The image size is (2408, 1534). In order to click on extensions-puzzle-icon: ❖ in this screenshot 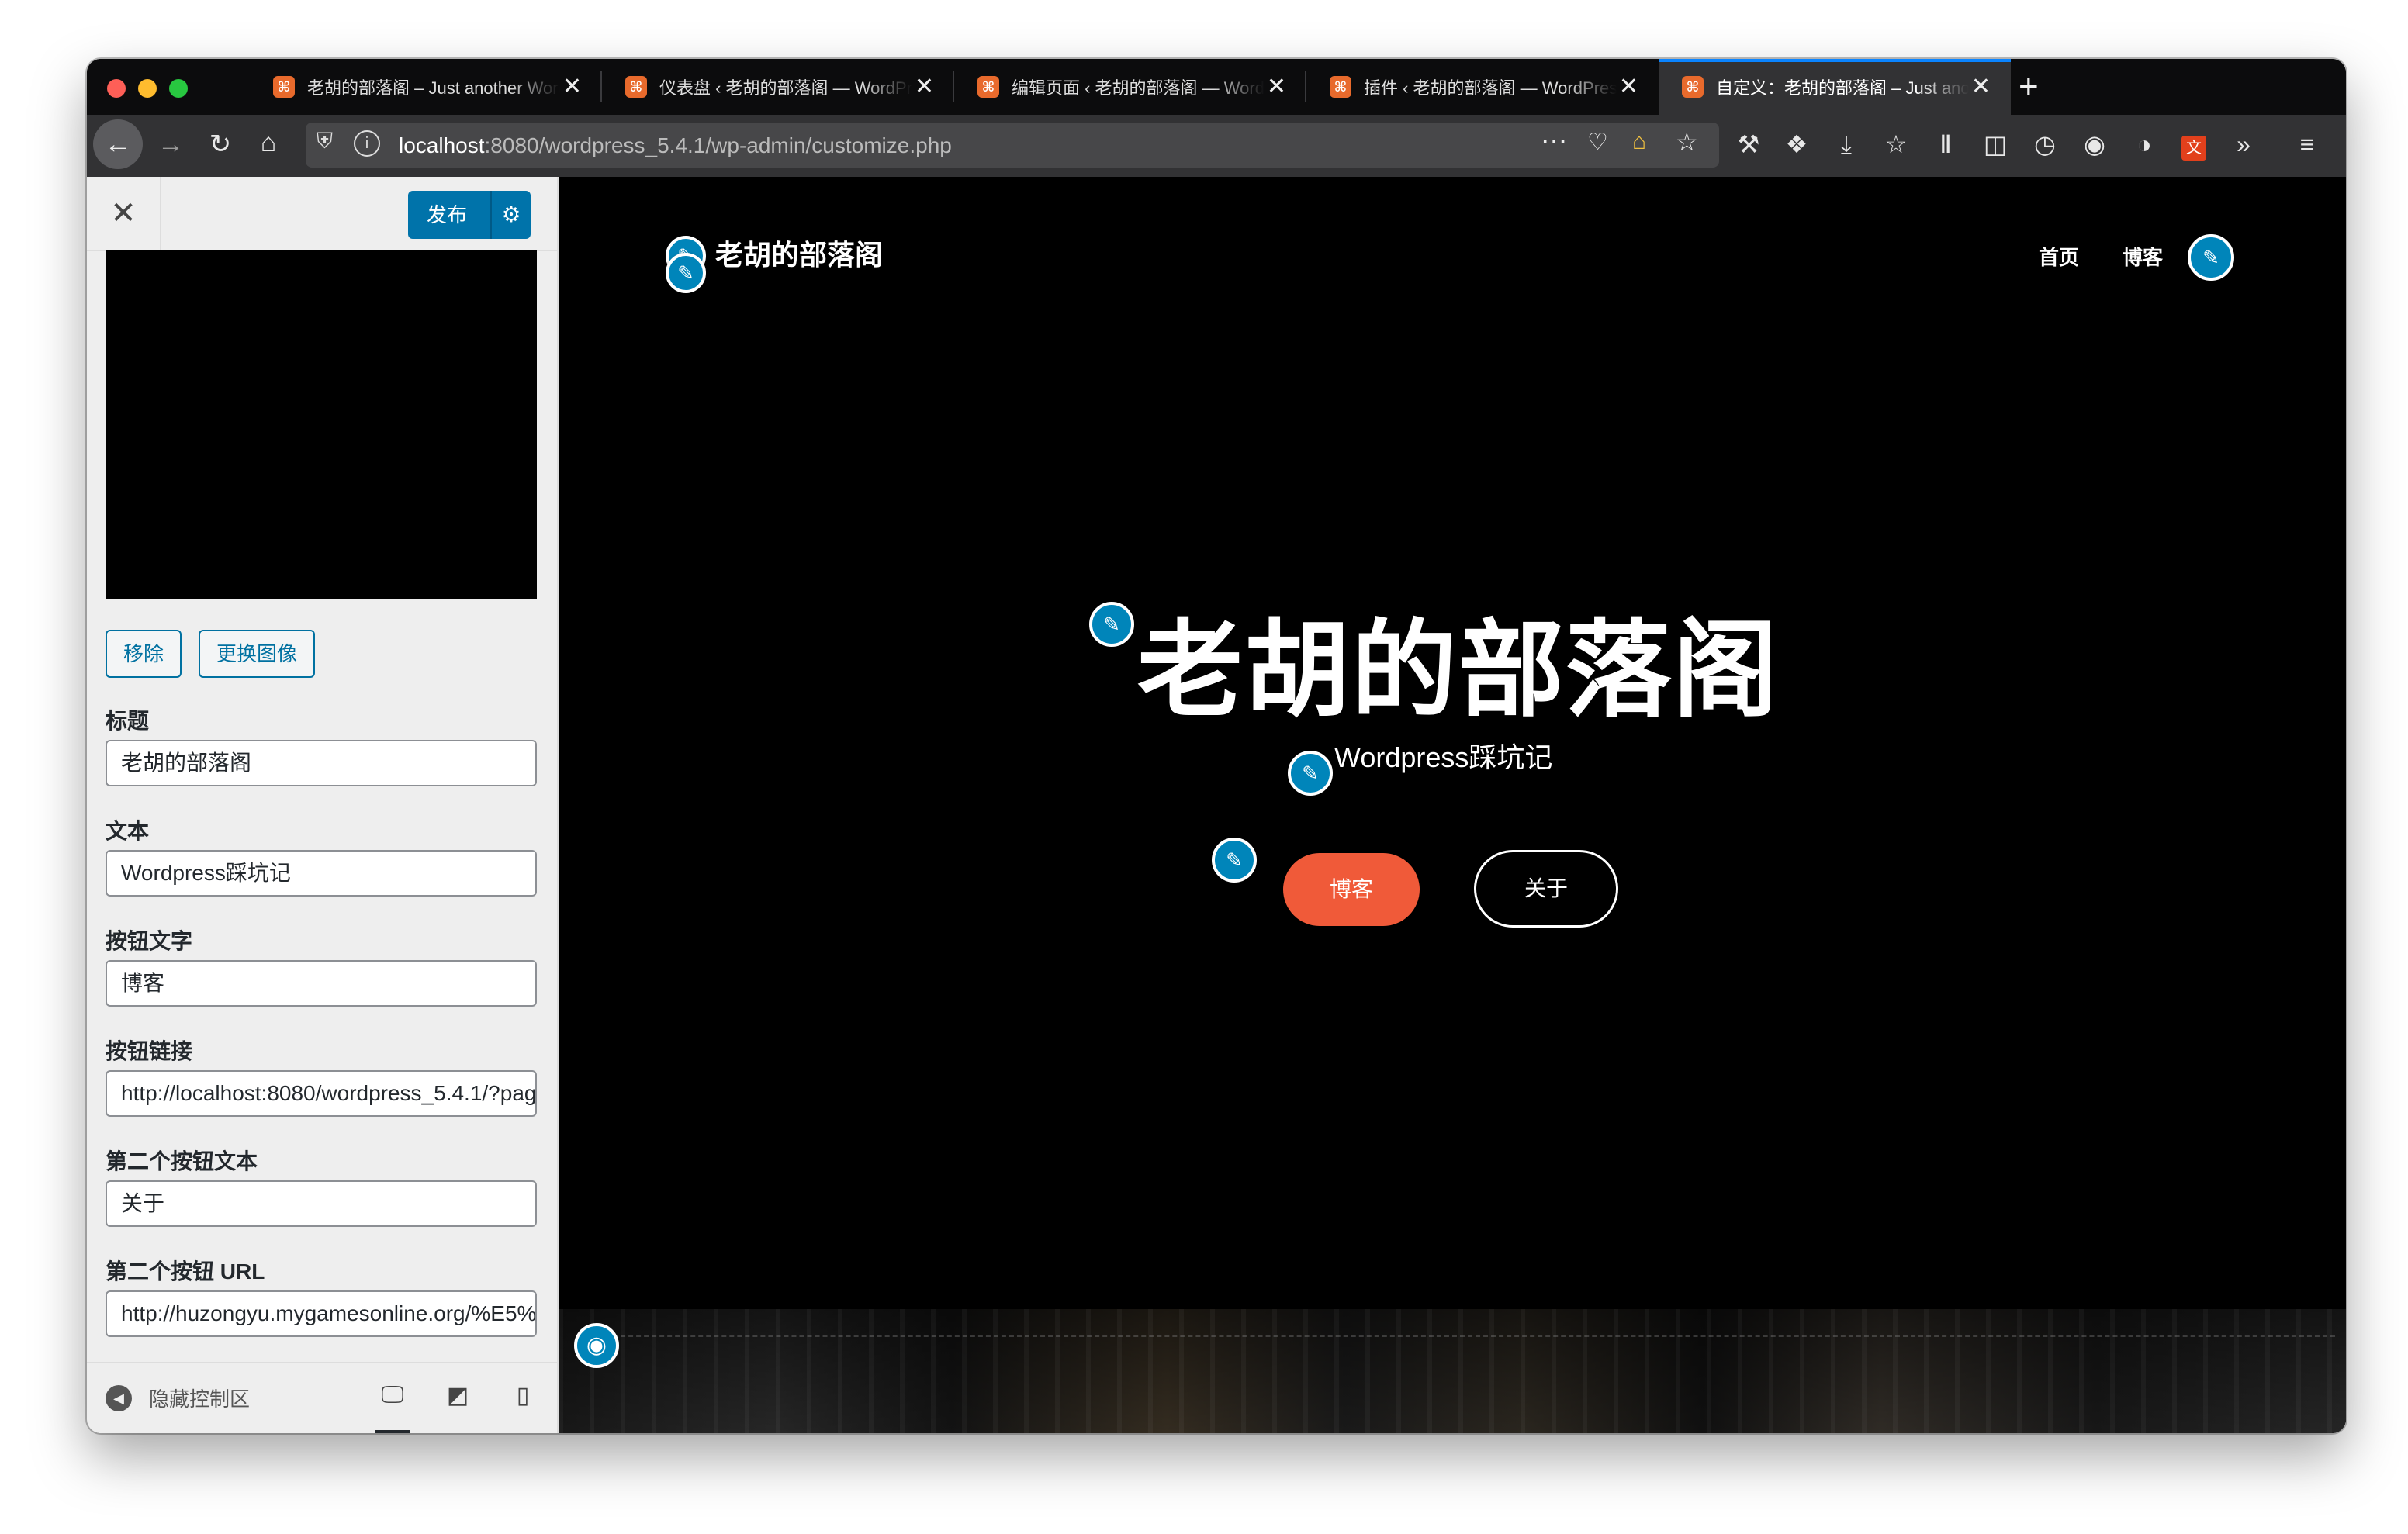, I will do `click(1797, 144)`.